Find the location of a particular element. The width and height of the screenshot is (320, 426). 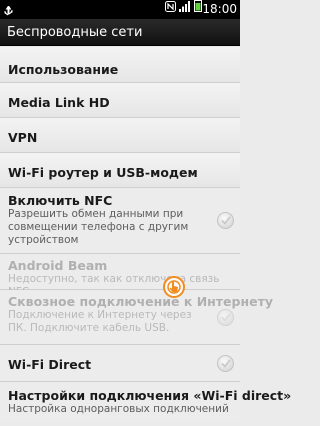

battery-icon is located at coordinates (198, 8).